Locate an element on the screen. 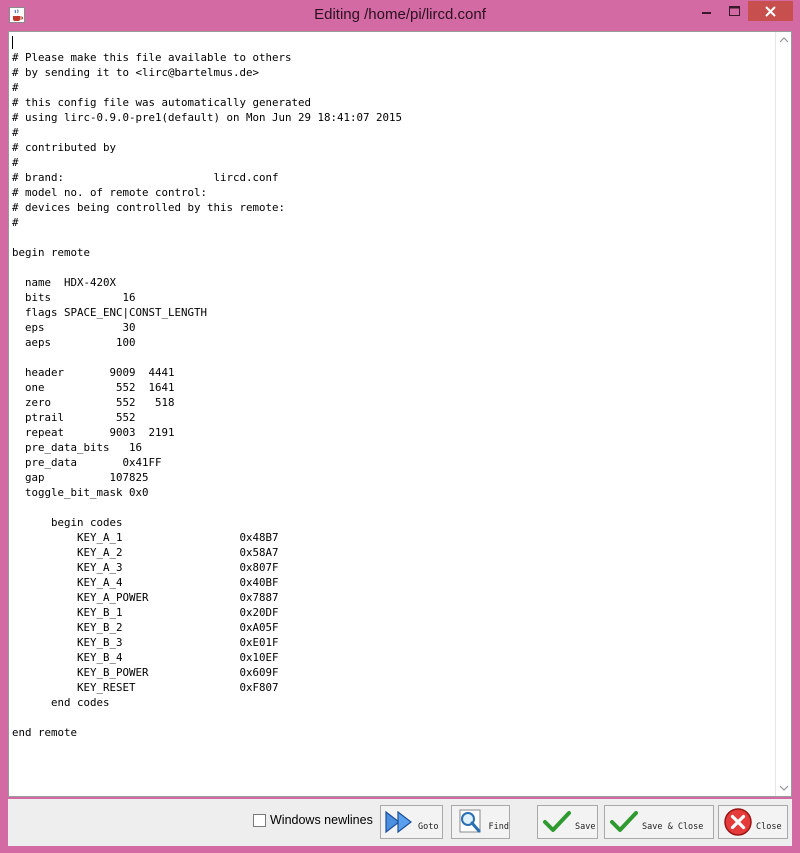 The height and width of the screenshot is (853, 800). window-title: Editing /home/pi/lircd.conf is located at coordinates (400, 14).